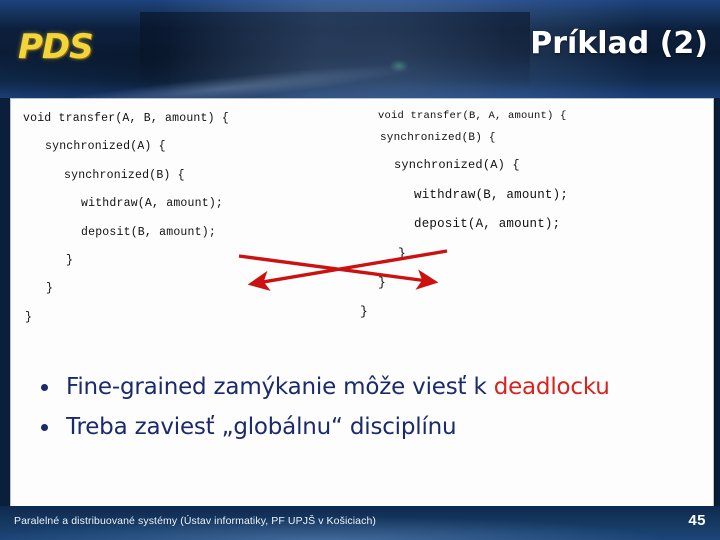 Image resolution: width=720 pixels, height=540 pixels. What do you see at coordinates (619, 43) in the screenshot?
I see `page-title: Príklad (2)` at bounding box center [619, 43].